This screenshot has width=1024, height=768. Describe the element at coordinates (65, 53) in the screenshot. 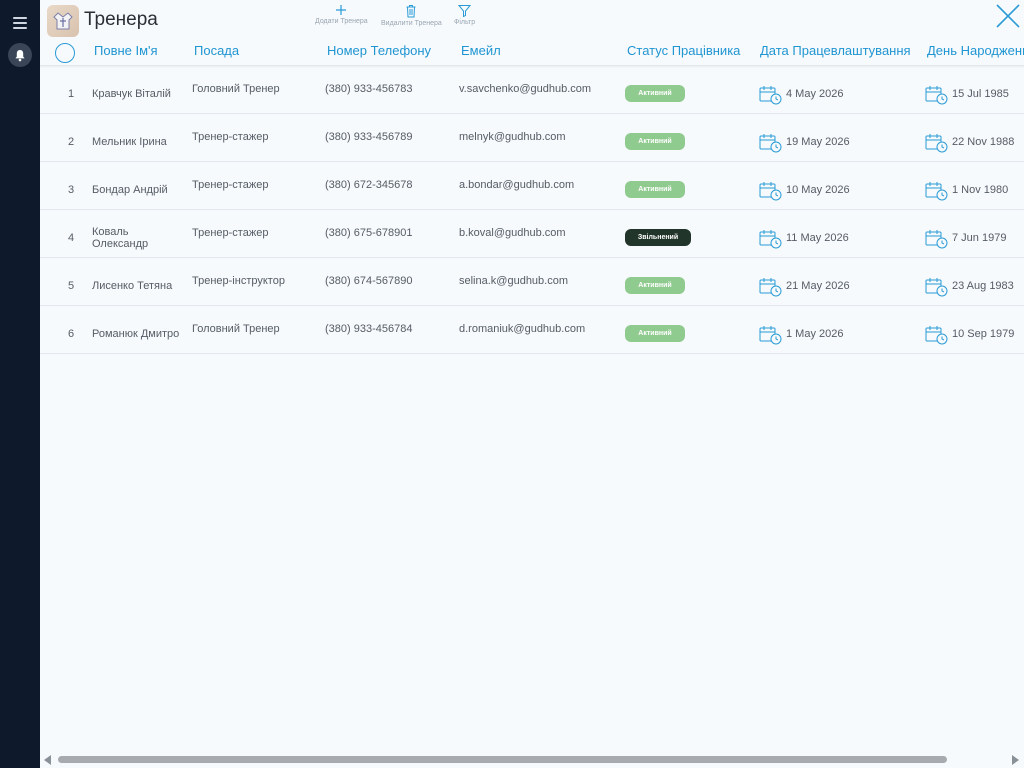

I see `select-all-checkbox` at that location.